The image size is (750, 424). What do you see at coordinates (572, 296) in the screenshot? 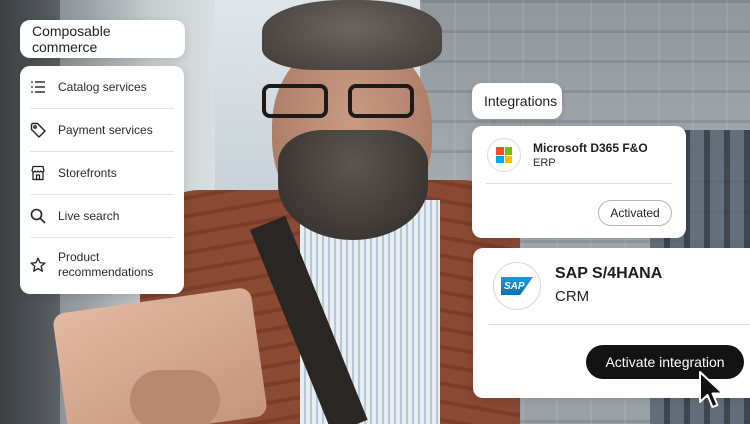
I see `integration-type: CRM` at bounding box center [572, 296].